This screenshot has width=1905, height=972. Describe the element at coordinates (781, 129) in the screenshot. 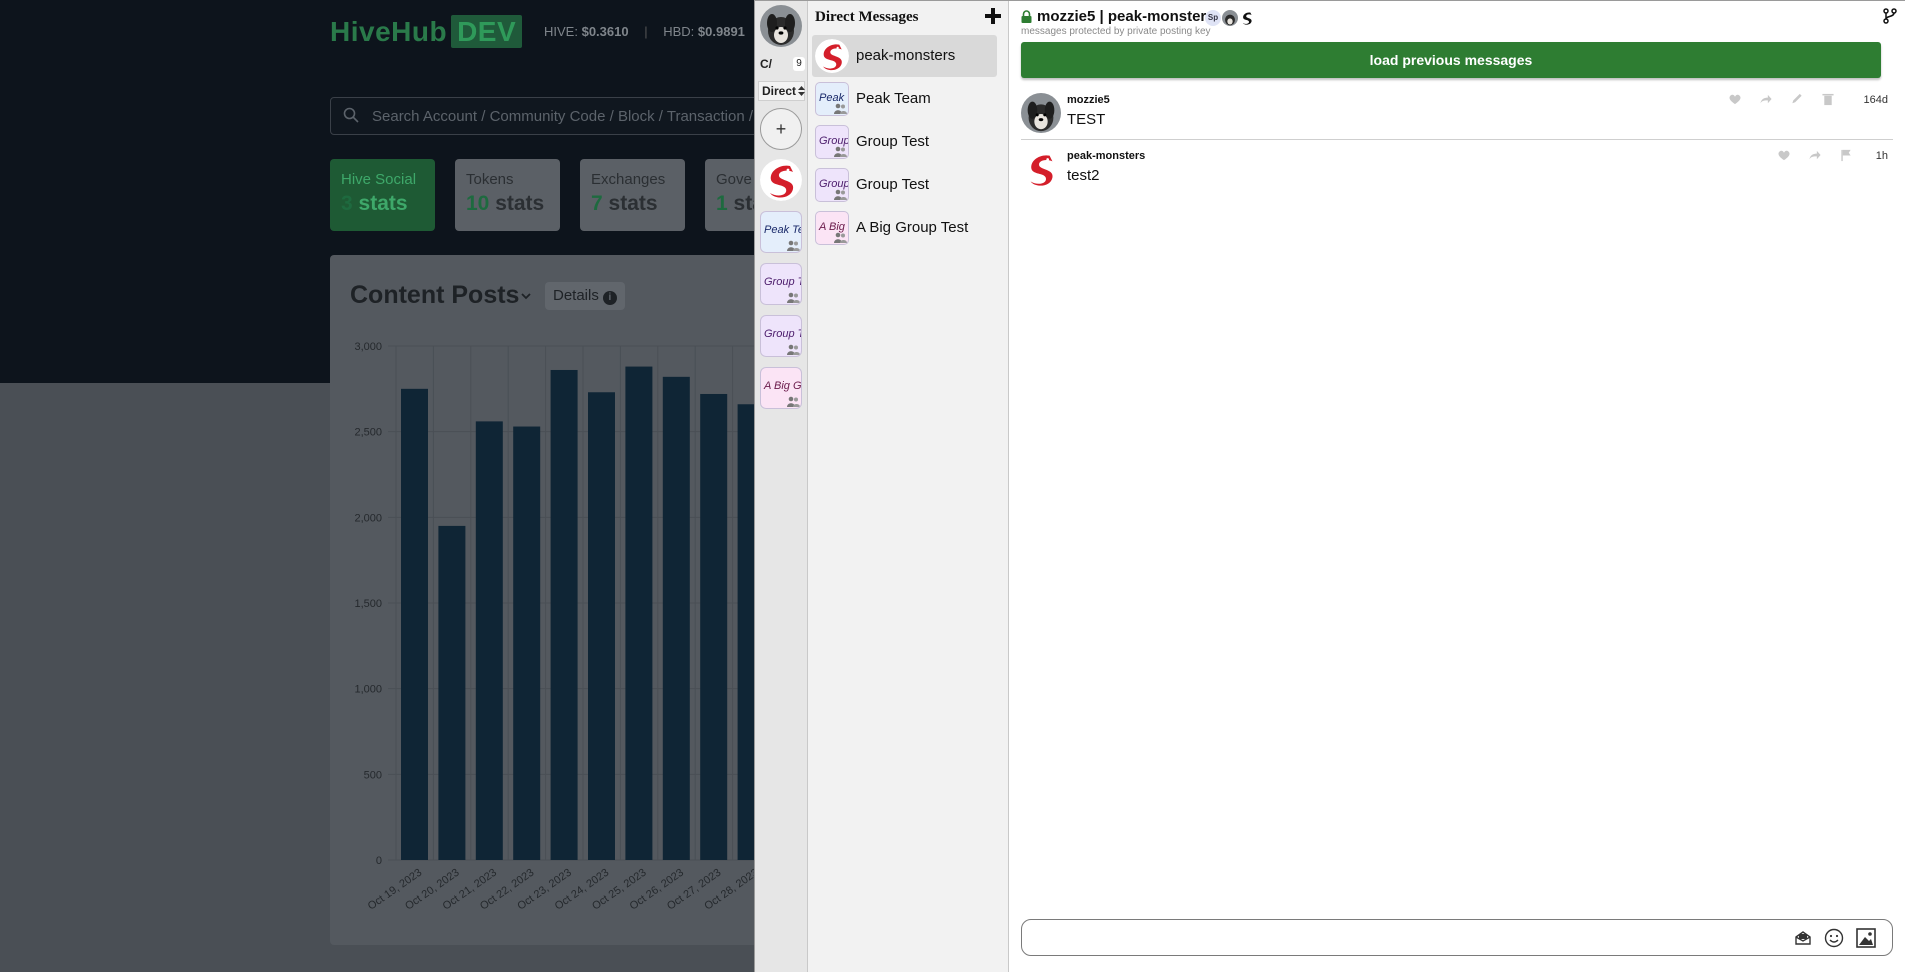

I see `new-conversation-button: +` at that location.